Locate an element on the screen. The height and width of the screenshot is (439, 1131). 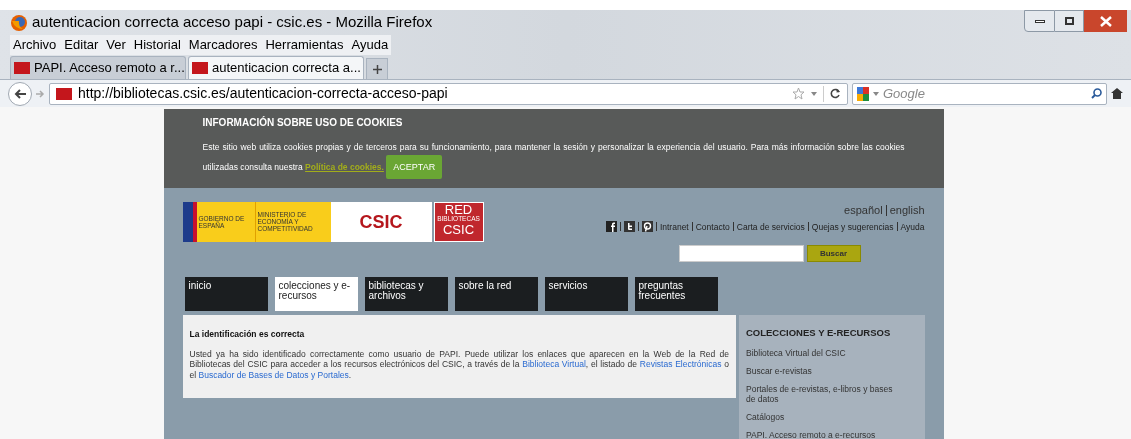
facebook-icon is located at coordinates (611, 227).